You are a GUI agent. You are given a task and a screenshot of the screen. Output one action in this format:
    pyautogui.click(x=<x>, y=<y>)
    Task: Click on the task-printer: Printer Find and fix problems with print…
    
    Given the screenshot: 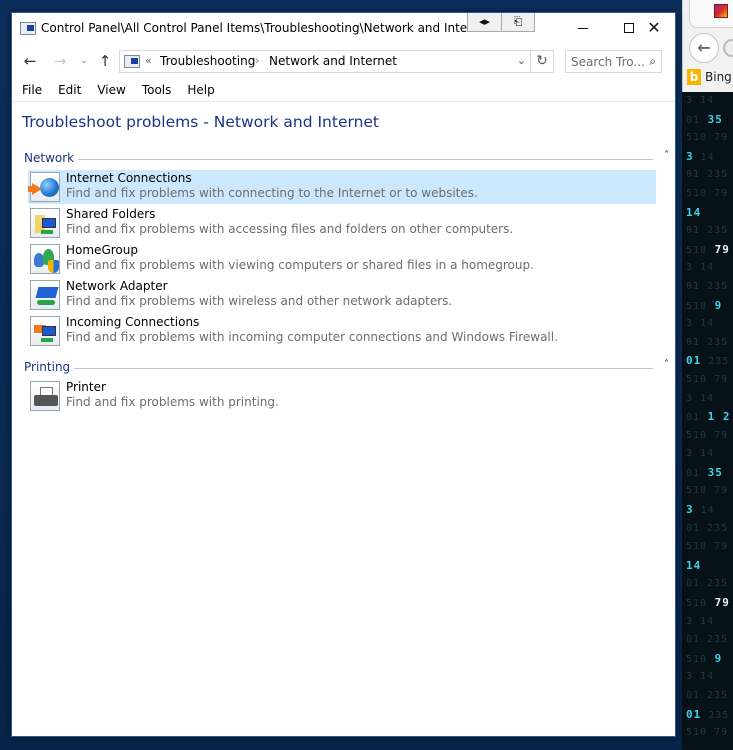 What is the action you would take?
    pyautogui.click(x=342, y=396)
    